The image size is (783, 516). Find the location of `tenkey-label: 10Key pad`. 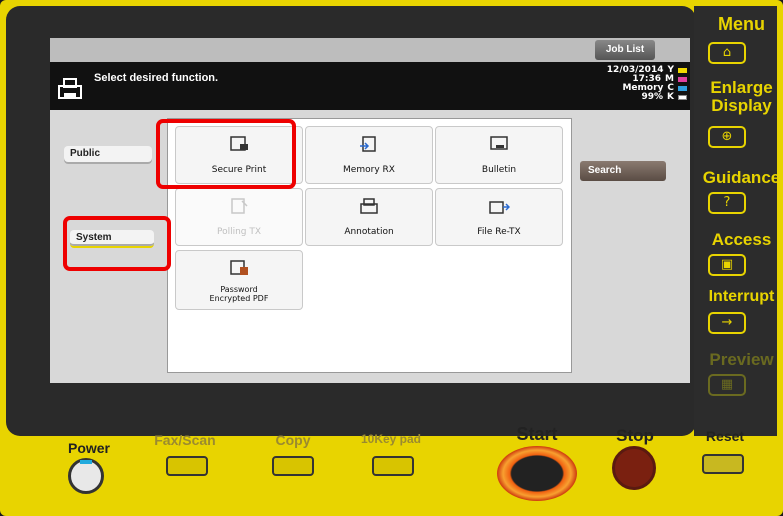

tenkey-label: 10Key pad is located at coordinates (391, 439).